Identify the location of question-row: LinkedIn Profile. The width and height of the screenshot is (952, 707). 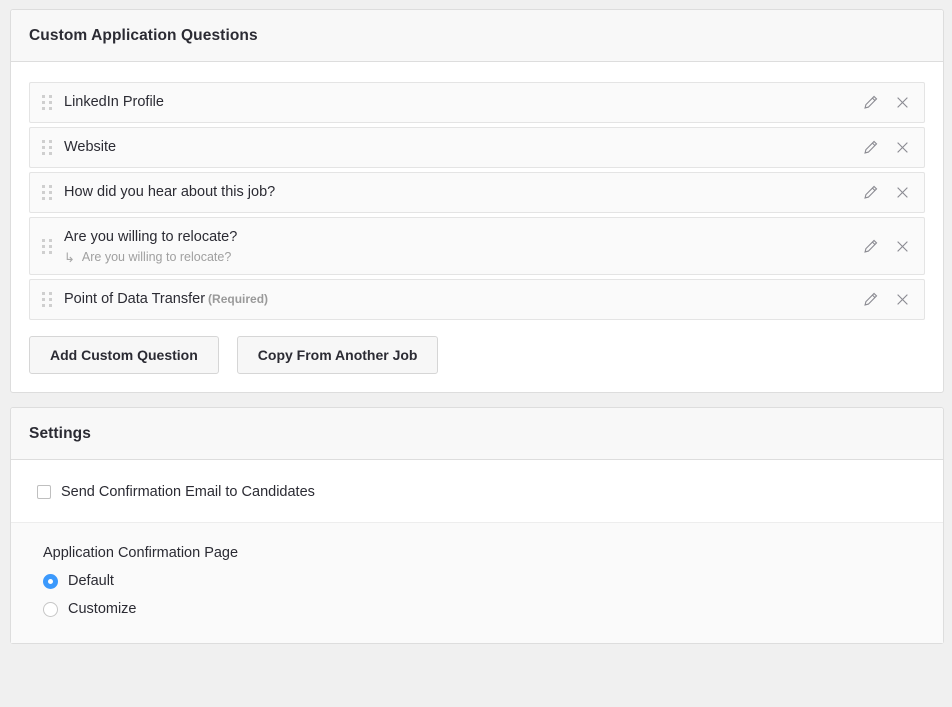
(477, 102).